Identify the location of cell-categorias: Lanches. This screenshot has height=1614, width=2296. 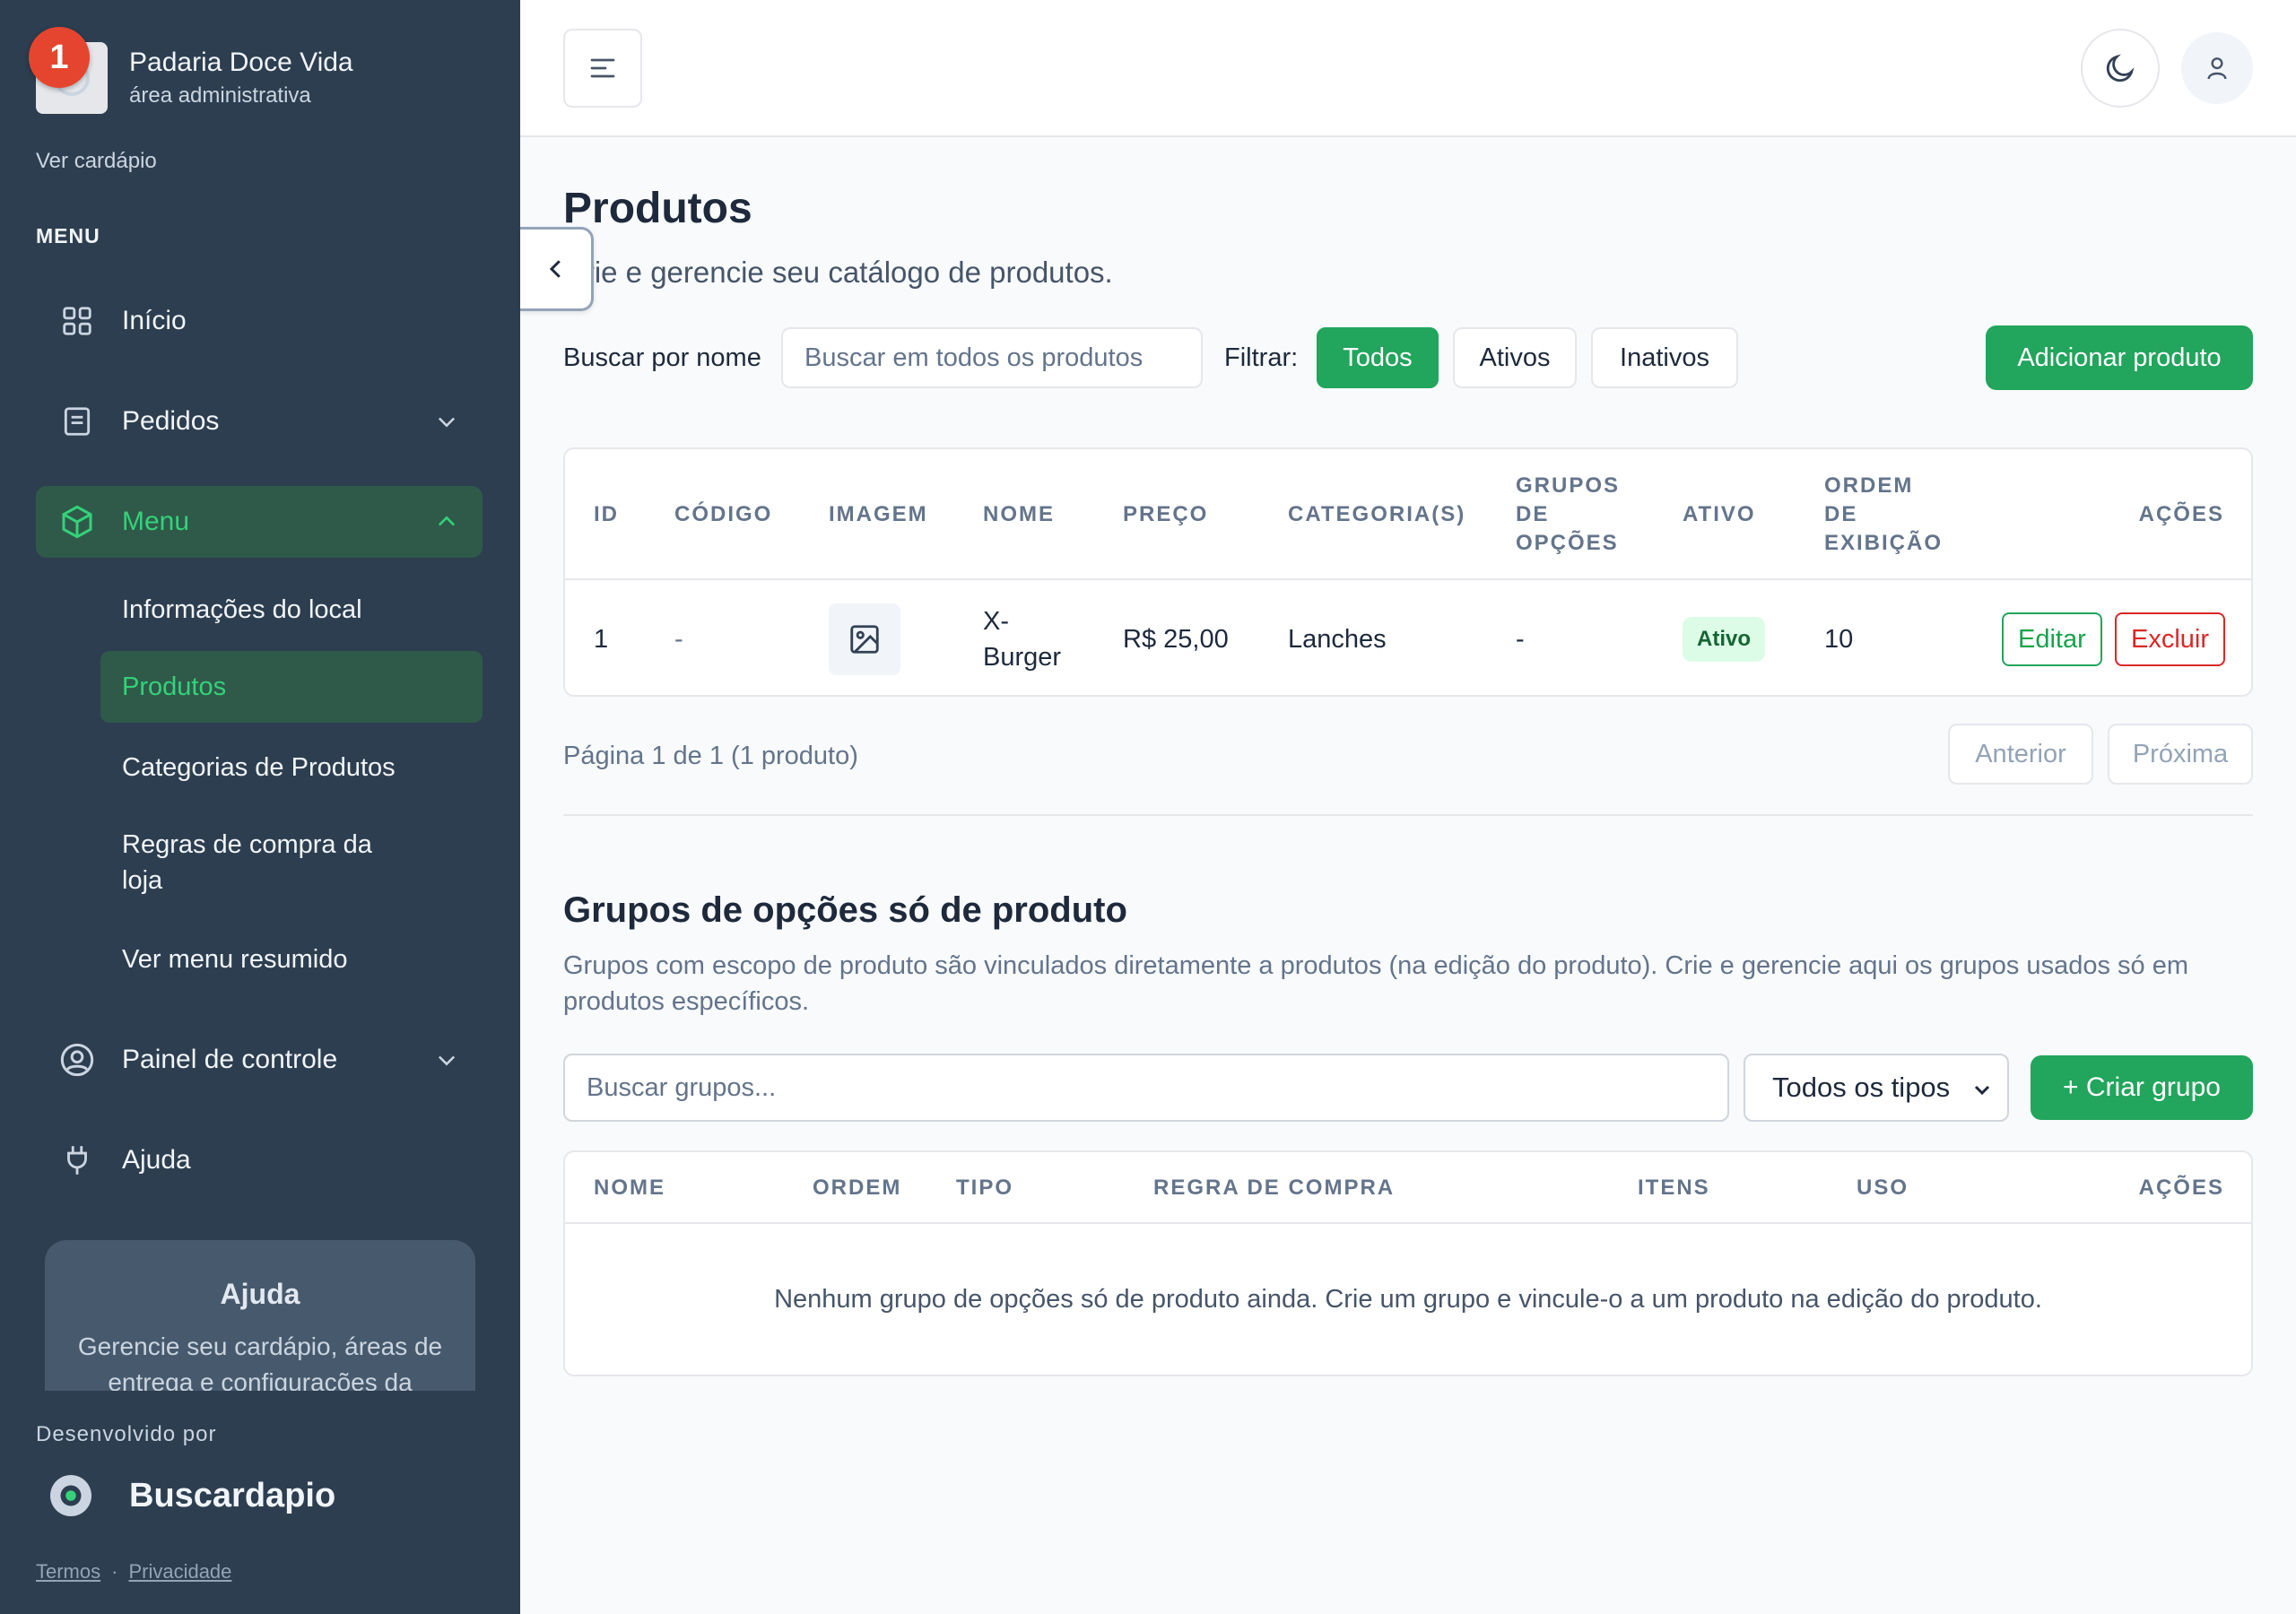
(1337, 639).